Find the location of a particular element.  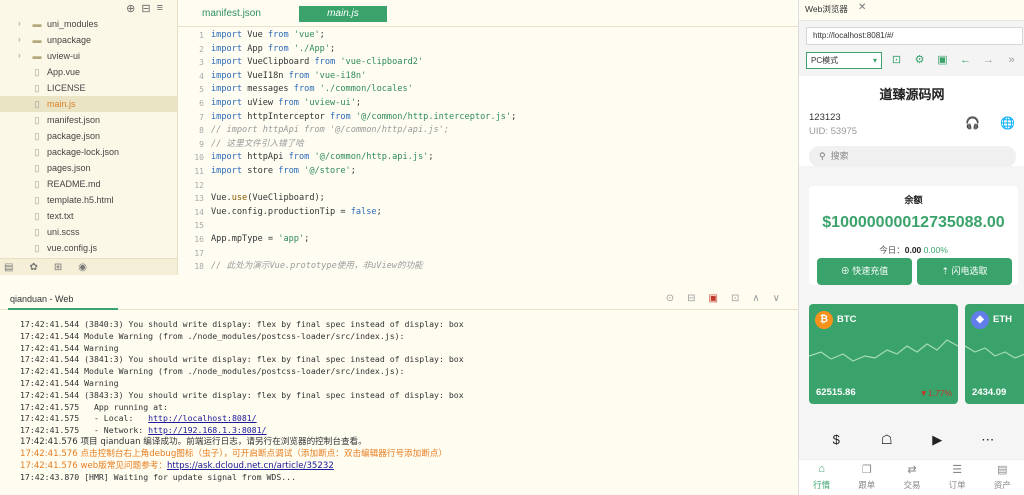

withdraw-icon: ⇡ is located at coordinates (946, 271).